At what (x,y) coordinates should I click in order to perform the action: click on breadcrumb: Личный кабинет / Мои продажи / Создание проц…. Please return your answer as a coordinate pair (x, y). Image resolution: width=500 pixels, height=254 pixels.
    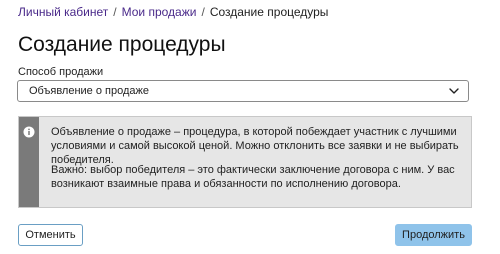
    Looking at the image, I should click on (173, 12).